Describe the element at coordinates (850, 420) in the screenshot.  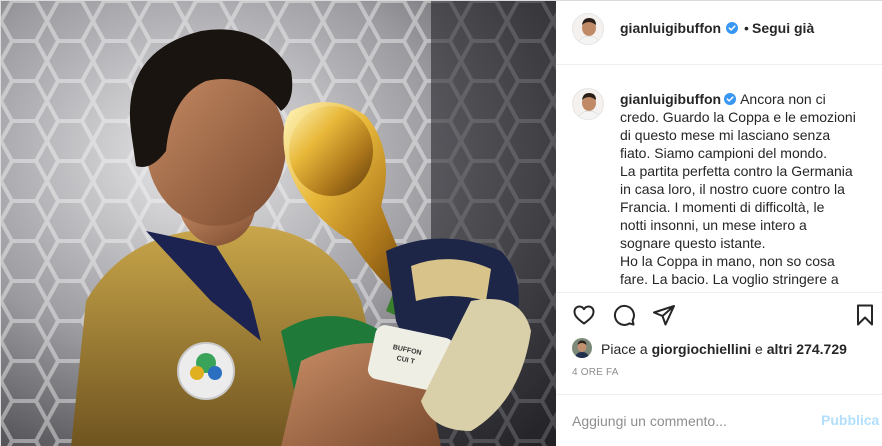
I see `publish-button: Pubblica` at that location.